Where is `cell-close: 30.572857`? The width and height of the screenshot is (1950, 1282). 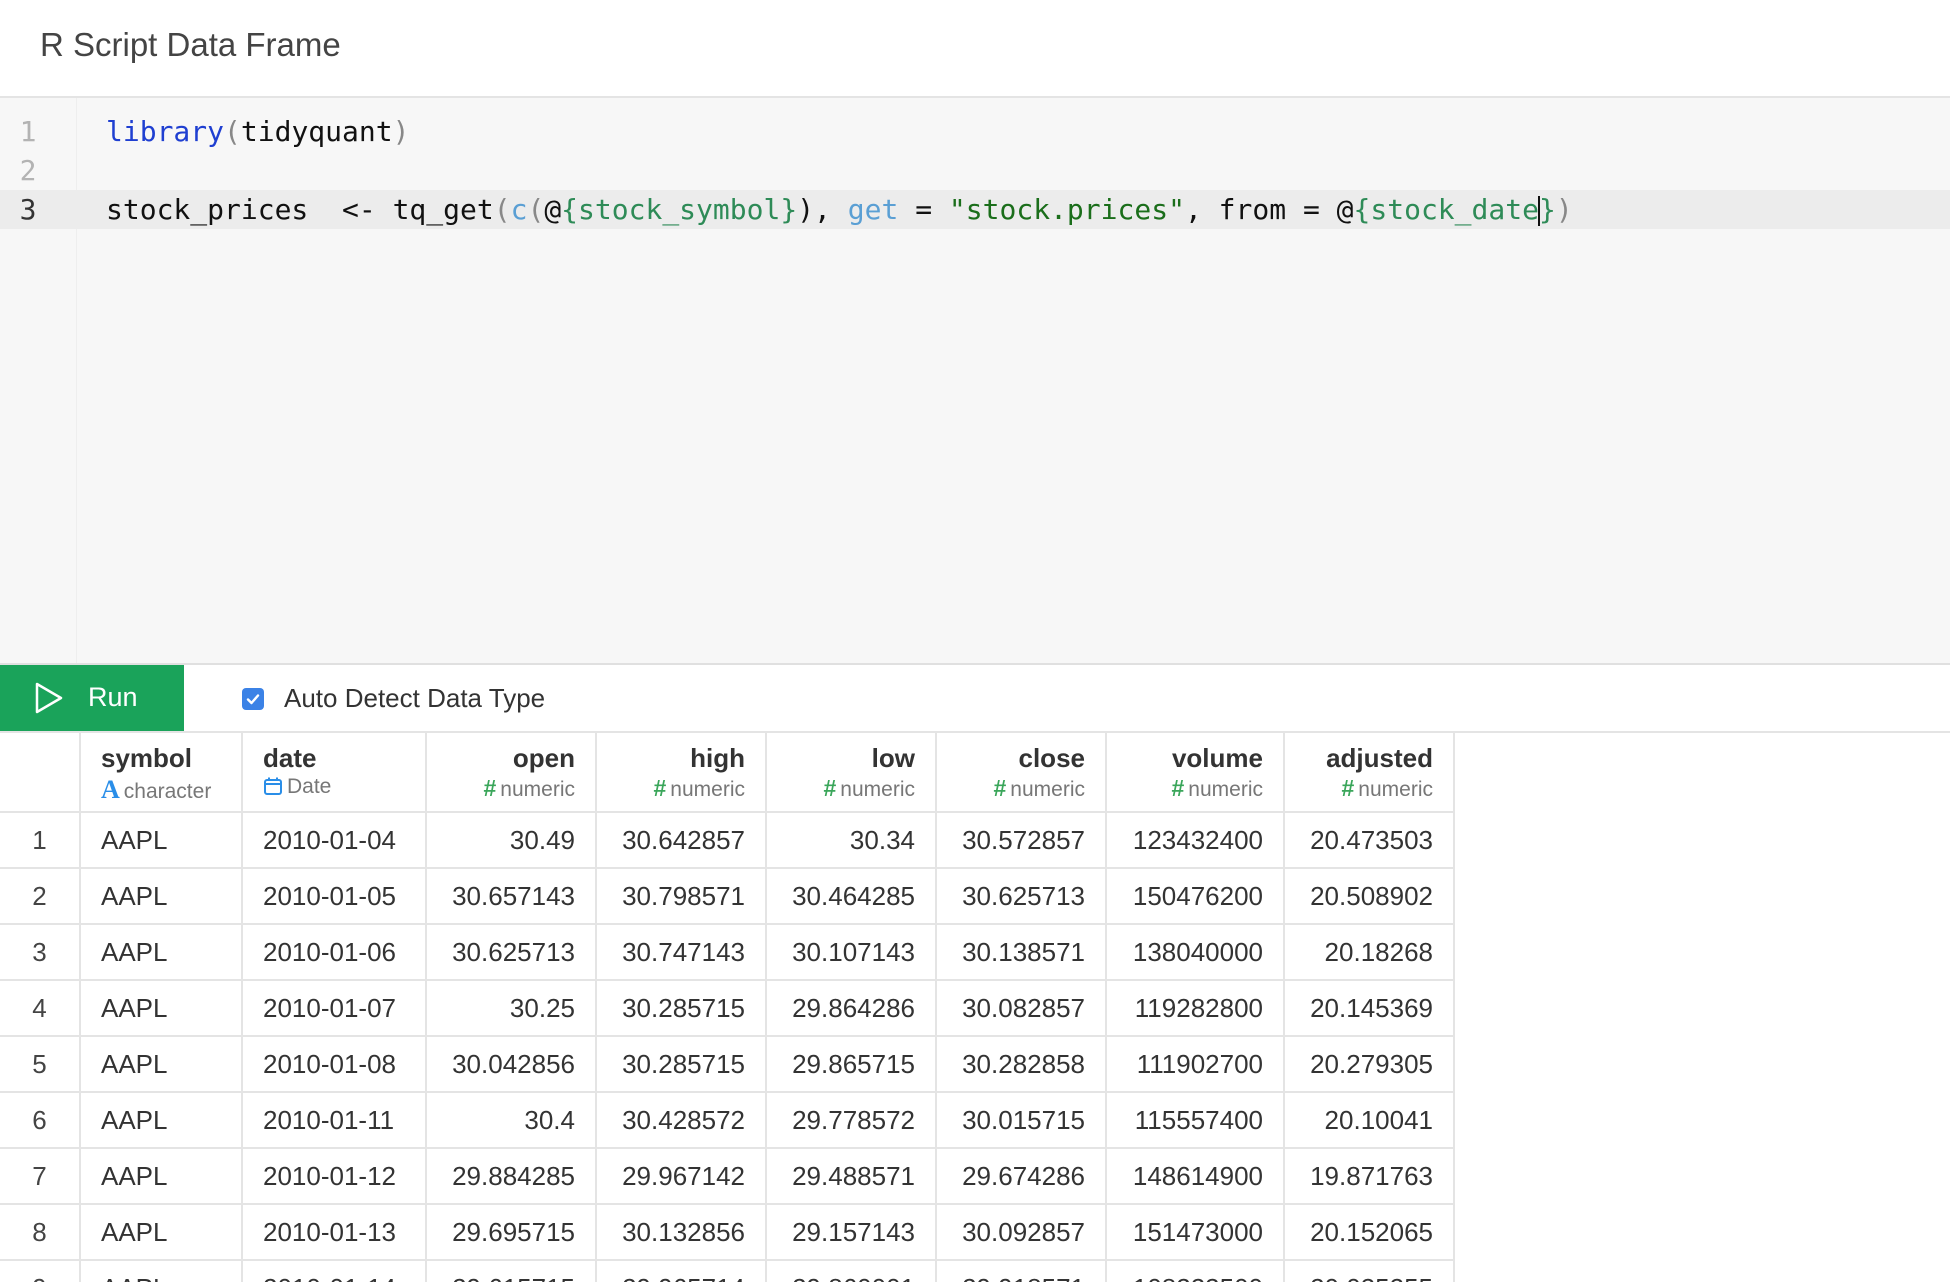 cell-close: 30.572857 is located at coordinates (1021, 840).